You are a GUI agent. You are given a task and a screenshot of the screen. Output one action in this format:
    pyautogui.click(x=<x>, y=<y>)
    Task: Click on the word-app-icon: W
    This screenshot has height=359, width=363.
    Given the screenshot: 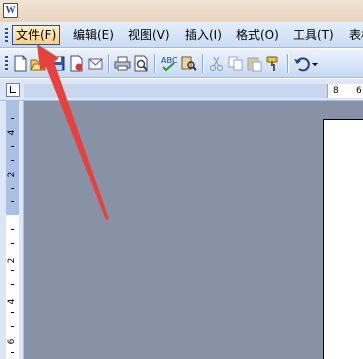 What is the action you would take?
    pyautogui.click(x=10, y=10)
    